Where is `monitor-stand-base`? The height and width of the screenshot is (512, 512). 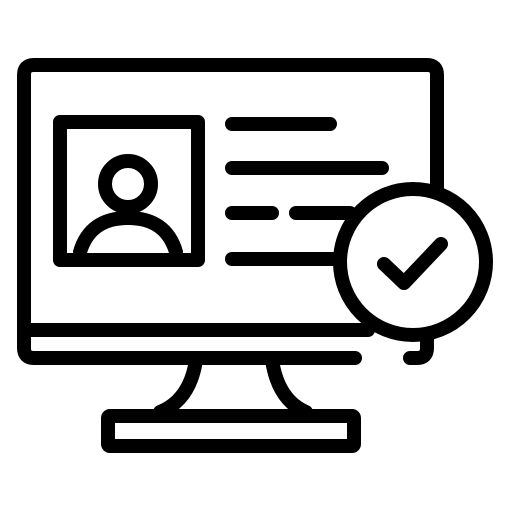
monitor-stand-base is located at coordinates (231, 431).